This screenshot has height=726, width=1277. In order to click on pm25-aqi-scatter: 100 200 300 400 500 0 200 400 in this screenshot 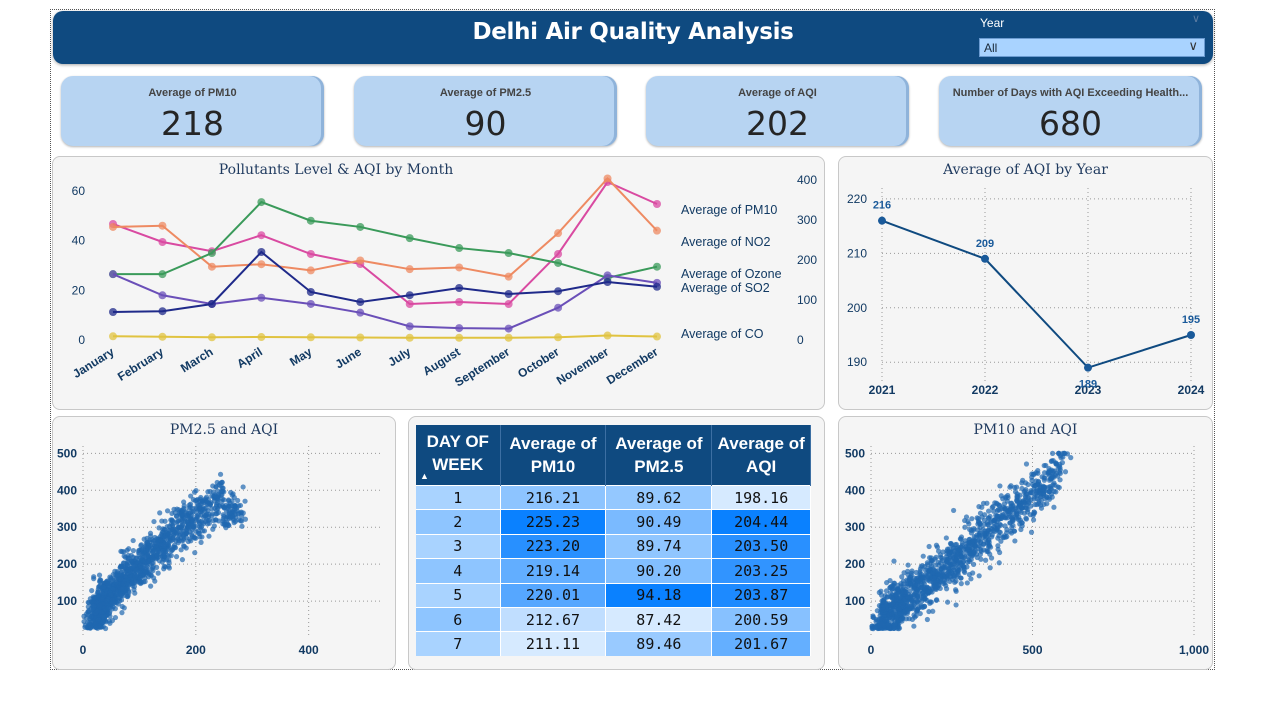, I will do `click(224, 543)`.